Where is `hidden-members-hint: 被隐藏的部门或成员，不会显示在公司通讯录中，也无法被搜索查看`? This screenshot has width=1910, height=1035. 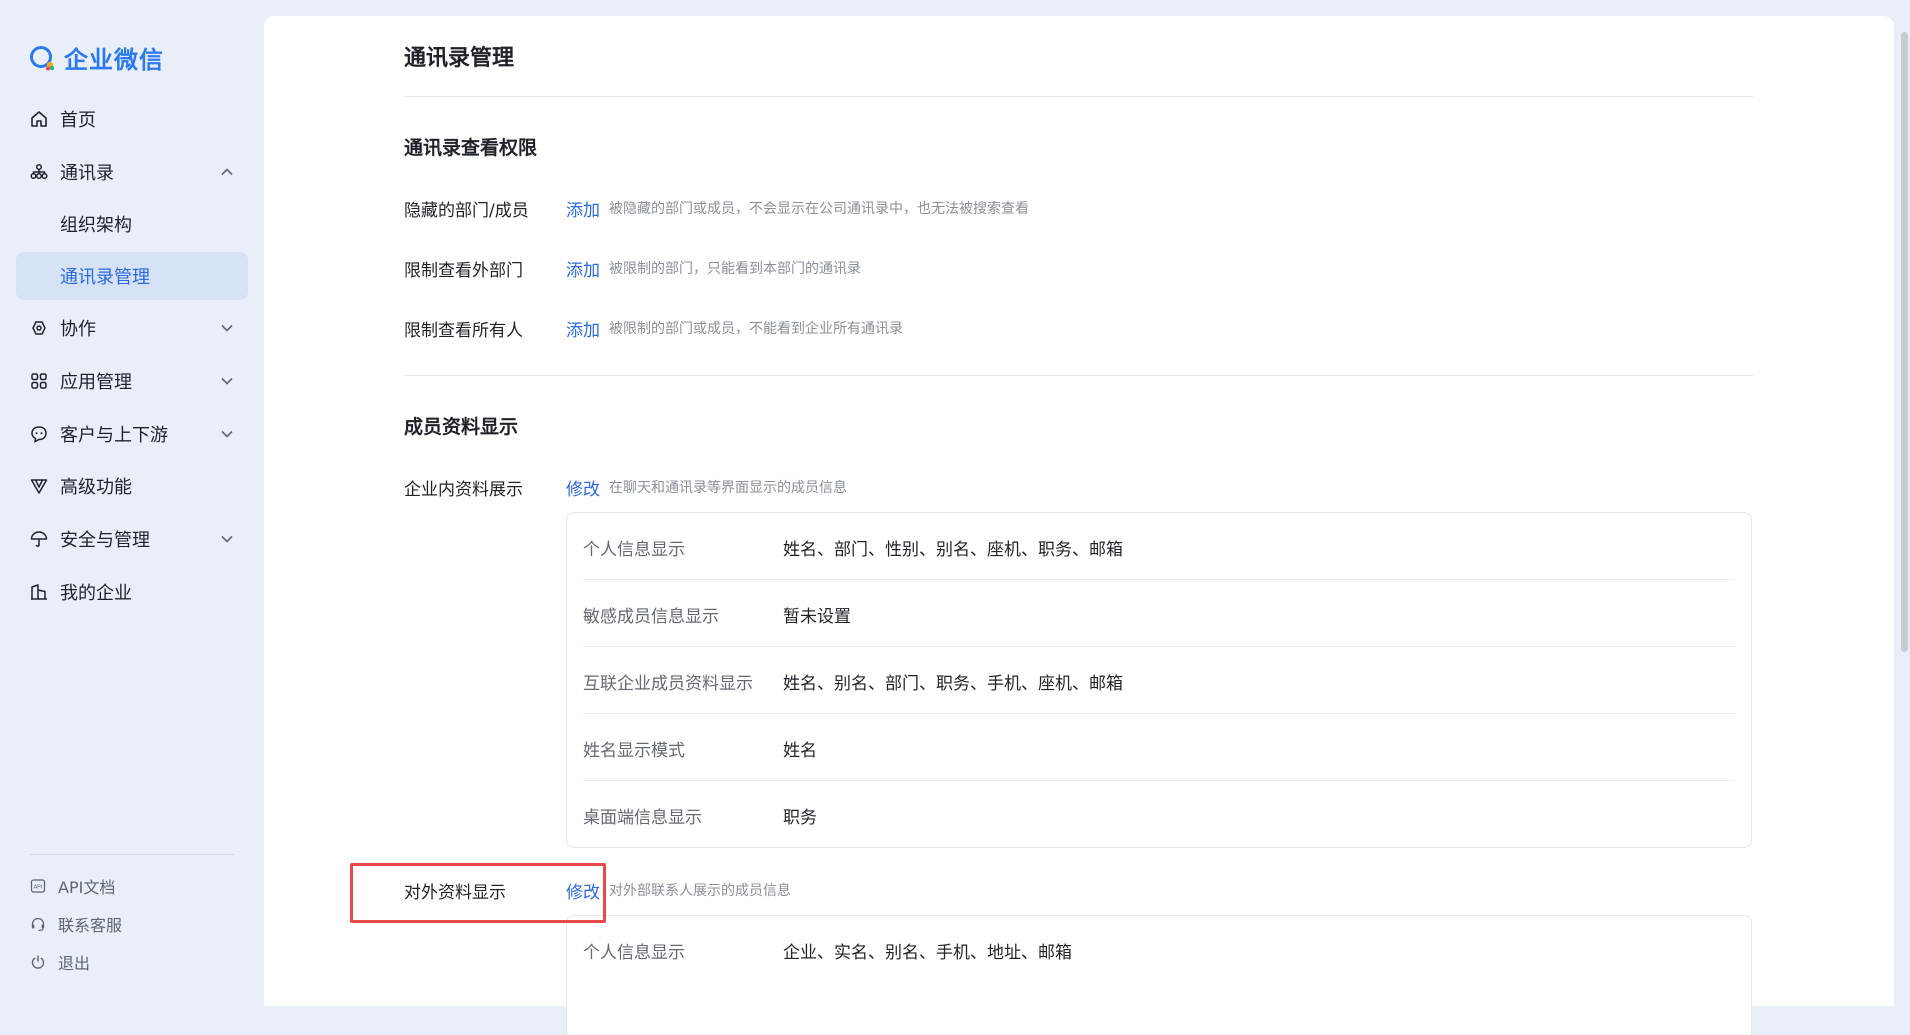 hidden-members-hint: 被隐藏的部门或成员，不会显示在公司通讯录中，也无法被搜索查看 is located at coordinates (819, 209).